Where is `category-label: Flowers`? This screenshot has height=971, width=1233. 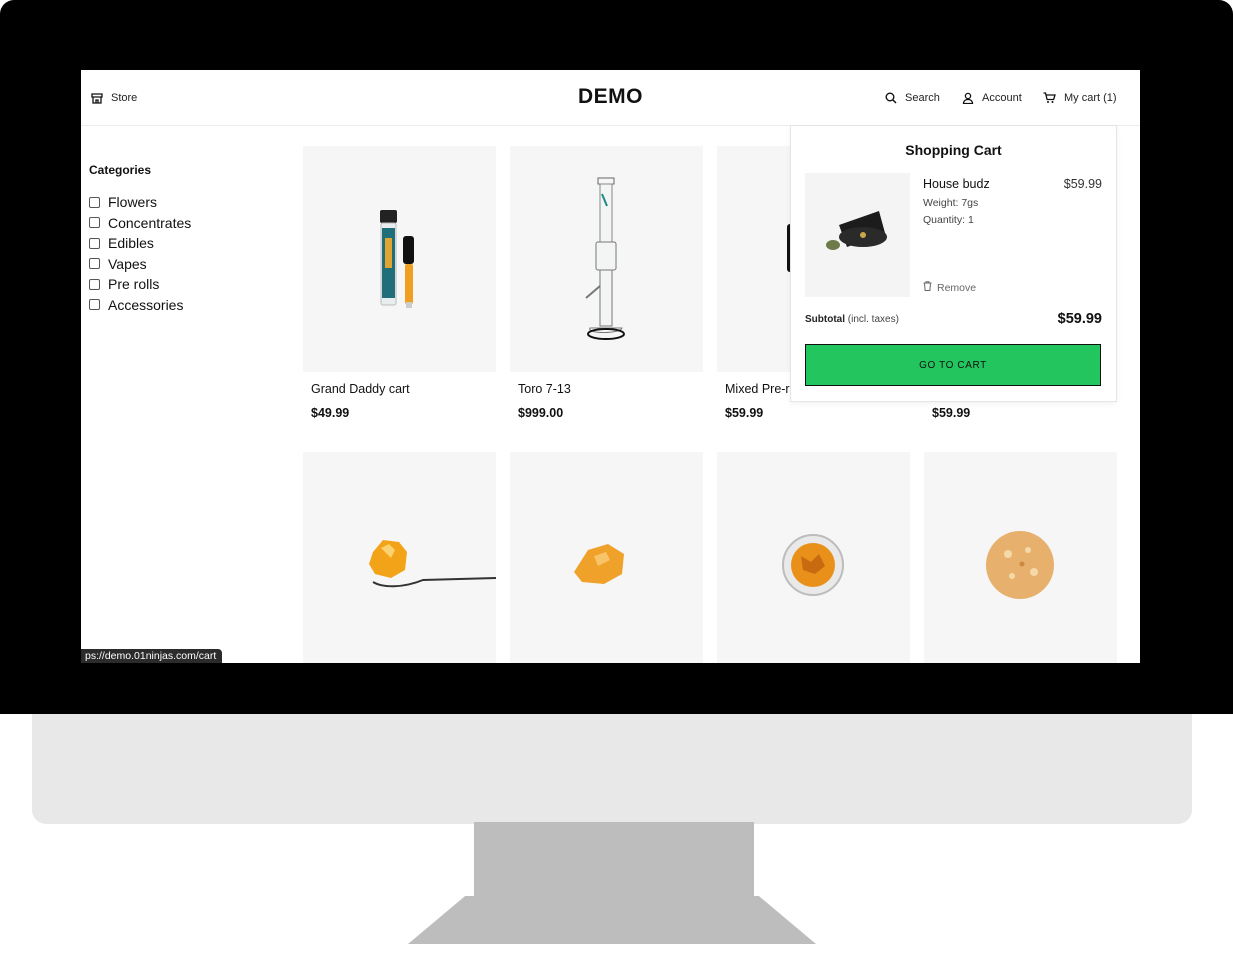
category-label: Flowers is located at coordinates (133, 202).